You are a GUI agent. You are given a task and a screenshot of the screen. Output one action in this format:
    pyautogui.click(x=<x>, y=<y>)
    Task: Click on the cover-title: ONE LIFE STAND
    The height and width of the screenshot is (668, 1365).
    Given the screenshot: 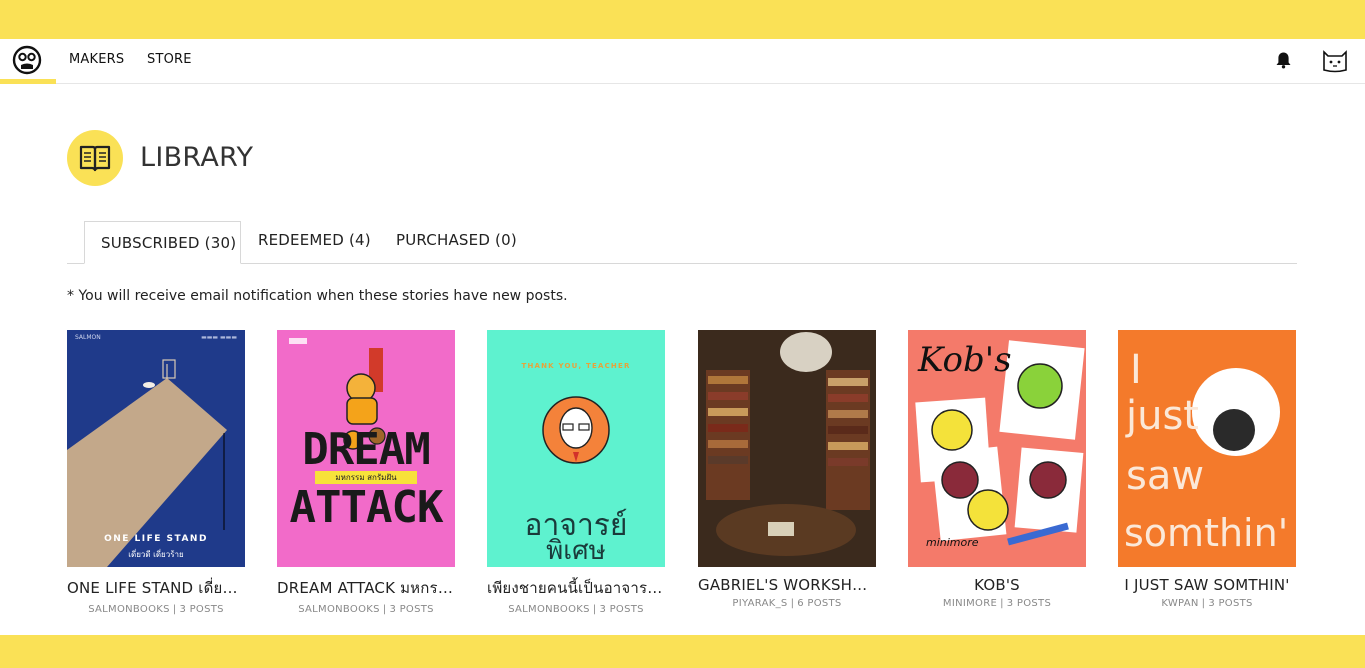 What is the action you would take?
    pyautogui.click(x=156, y=539)
    